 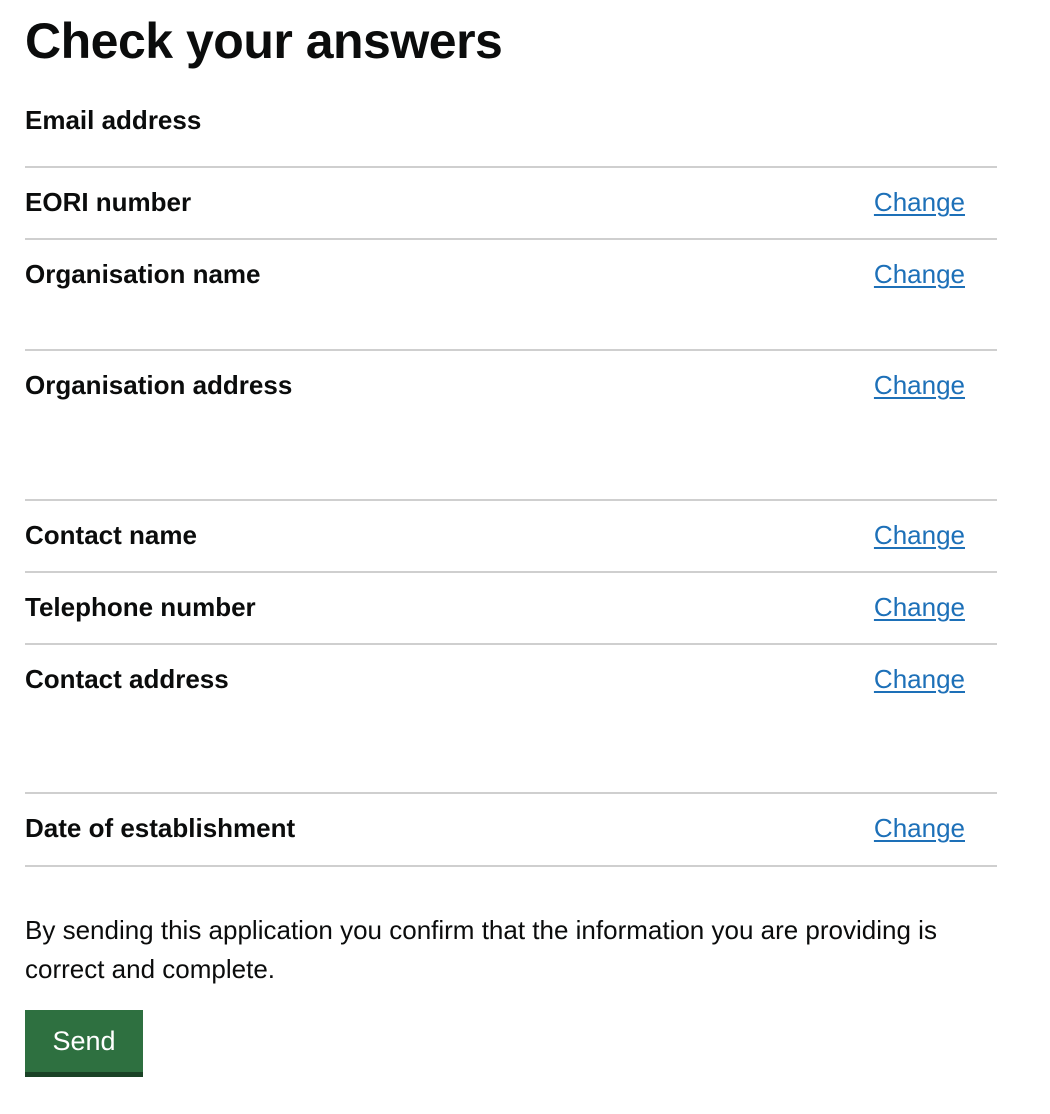 What do you see at coordinates (511, 609) in the screenshot?
I see `summary-row-telephone-number: Telephone number Change` at bounding box center [511, 609].